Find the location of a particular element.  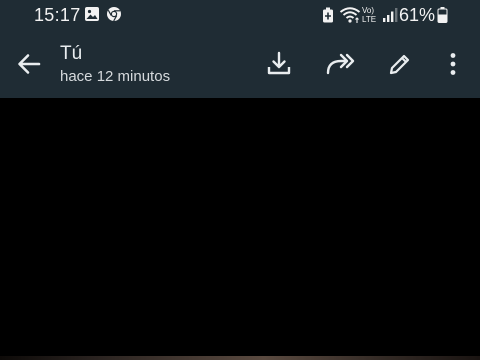

status-bar: 15:17 Vo) LTE 61% is located at coordinates (240, 15).